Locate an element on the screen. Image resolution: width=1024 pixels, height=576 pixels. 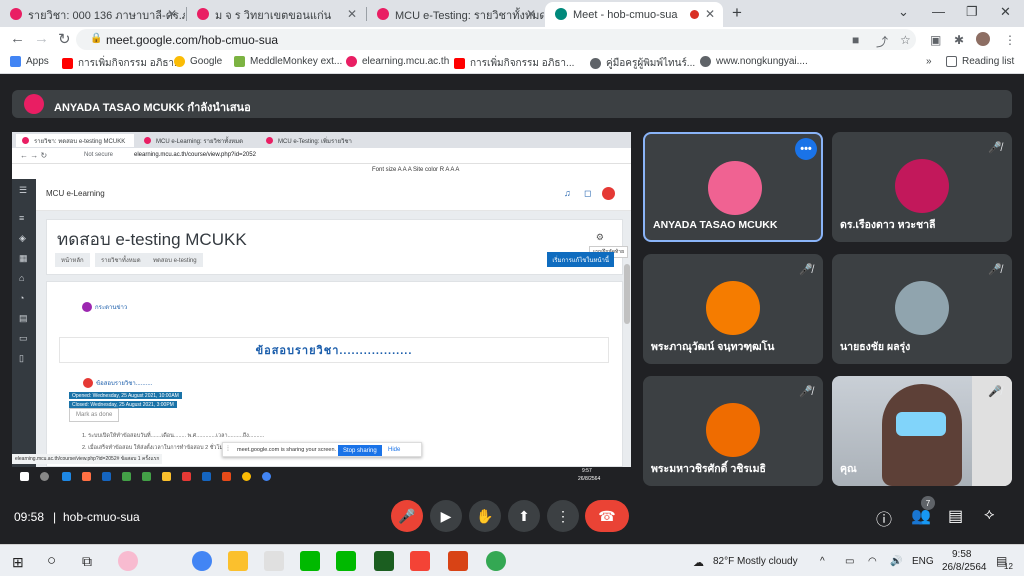
participant-tile-1: ••• ANYADA TASAO MCUKK is located at coordinates (733, 187).